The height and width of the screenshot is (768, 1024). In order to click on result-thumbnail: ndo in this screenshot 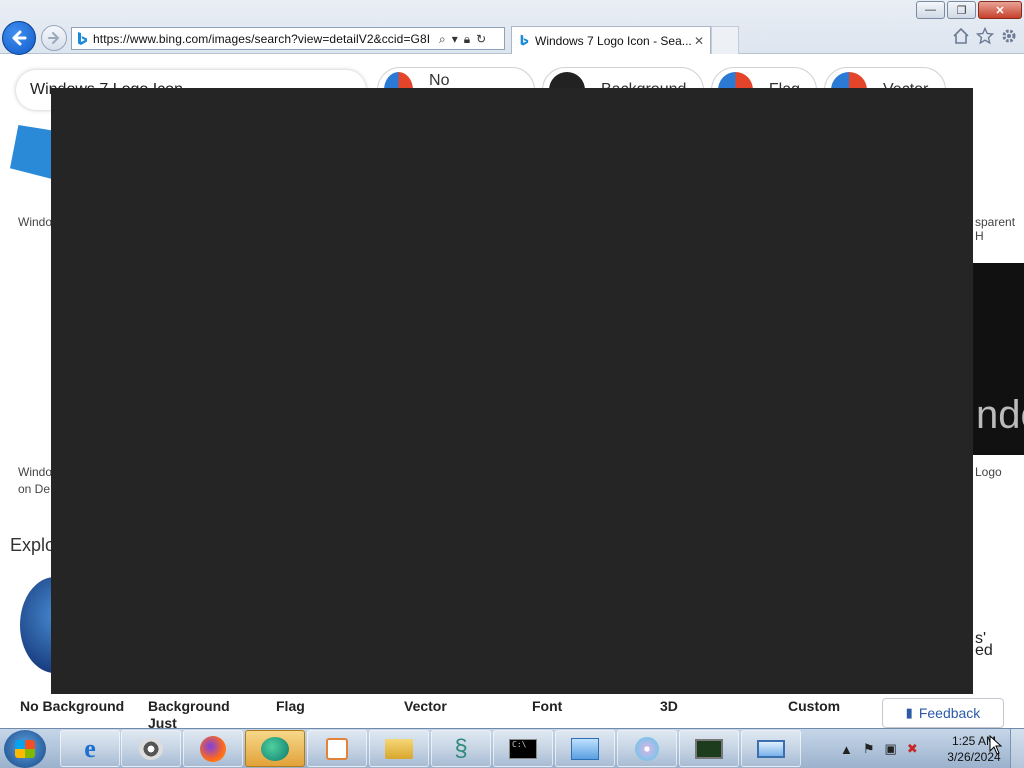, I will do `click(998, 359)`.